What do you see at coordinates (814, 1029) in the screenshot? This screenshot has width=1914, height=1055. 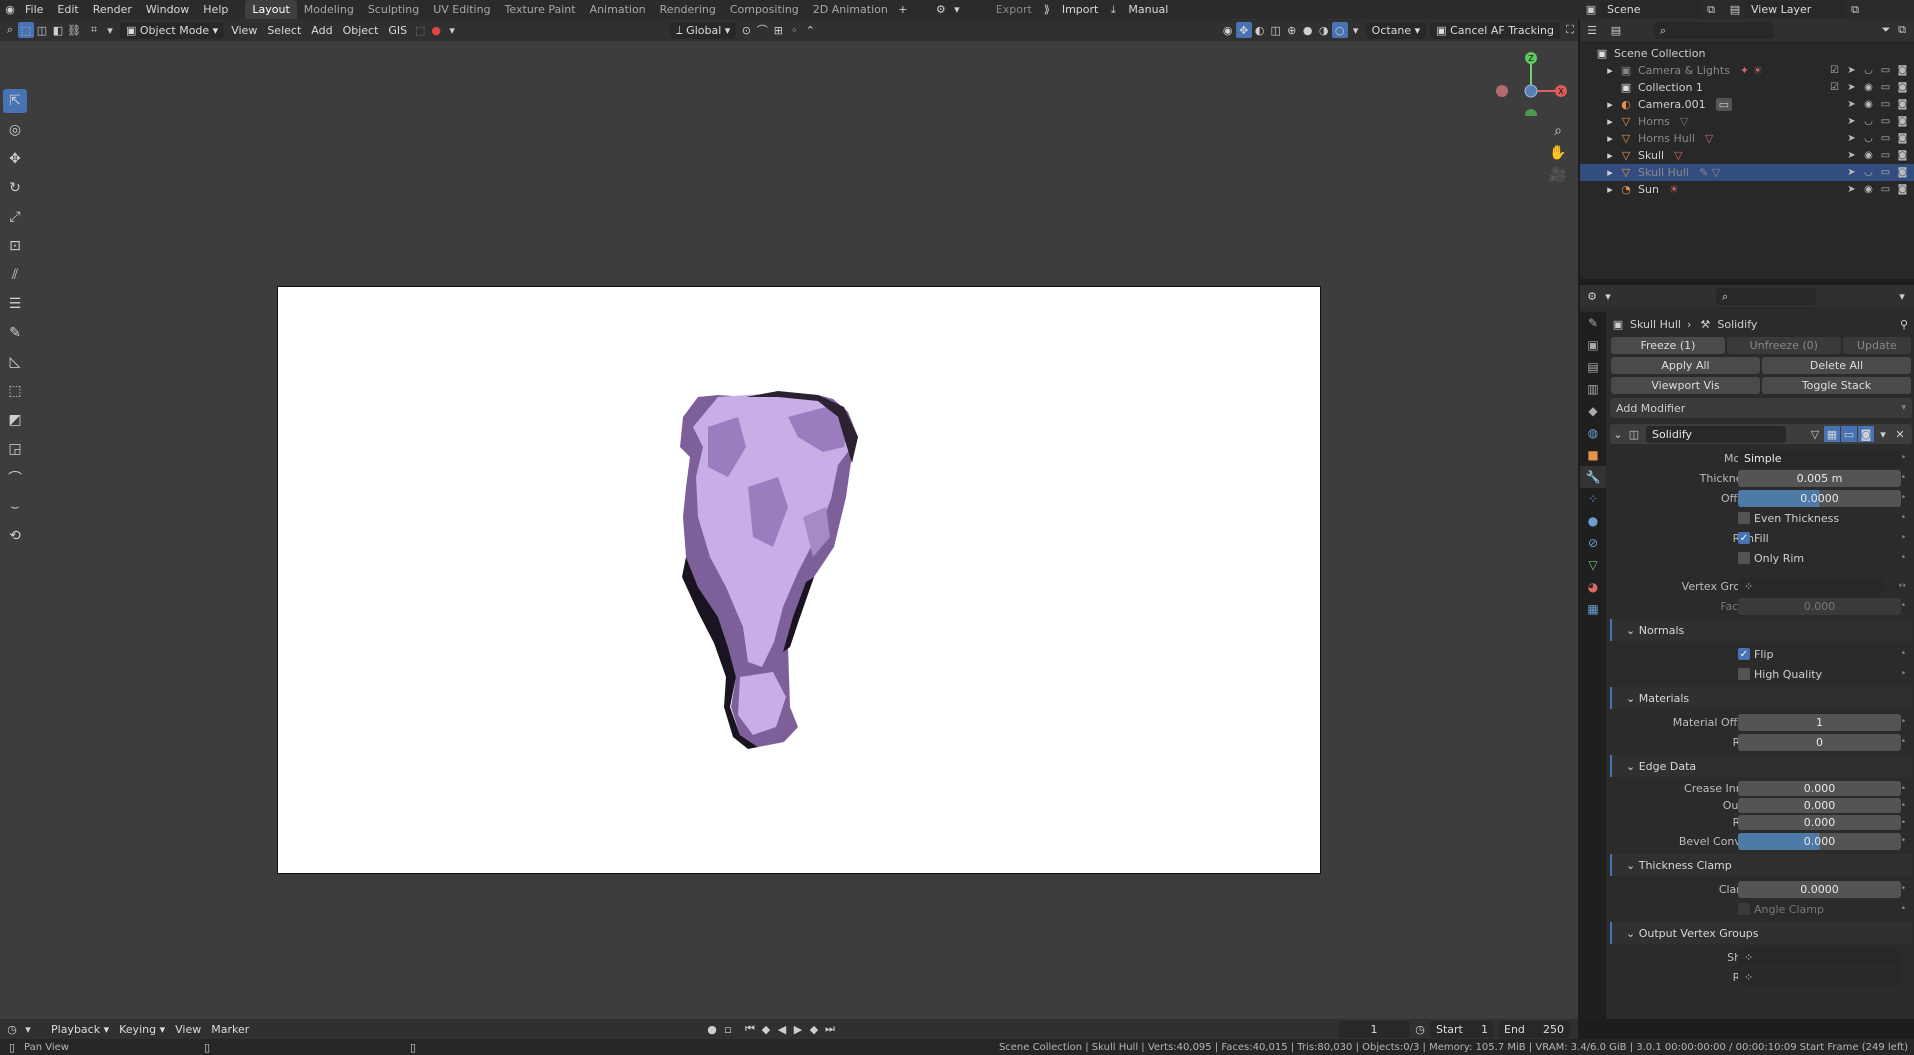 I see `next-keyframe-icon: ◆` at bounding box center [814, 1029].